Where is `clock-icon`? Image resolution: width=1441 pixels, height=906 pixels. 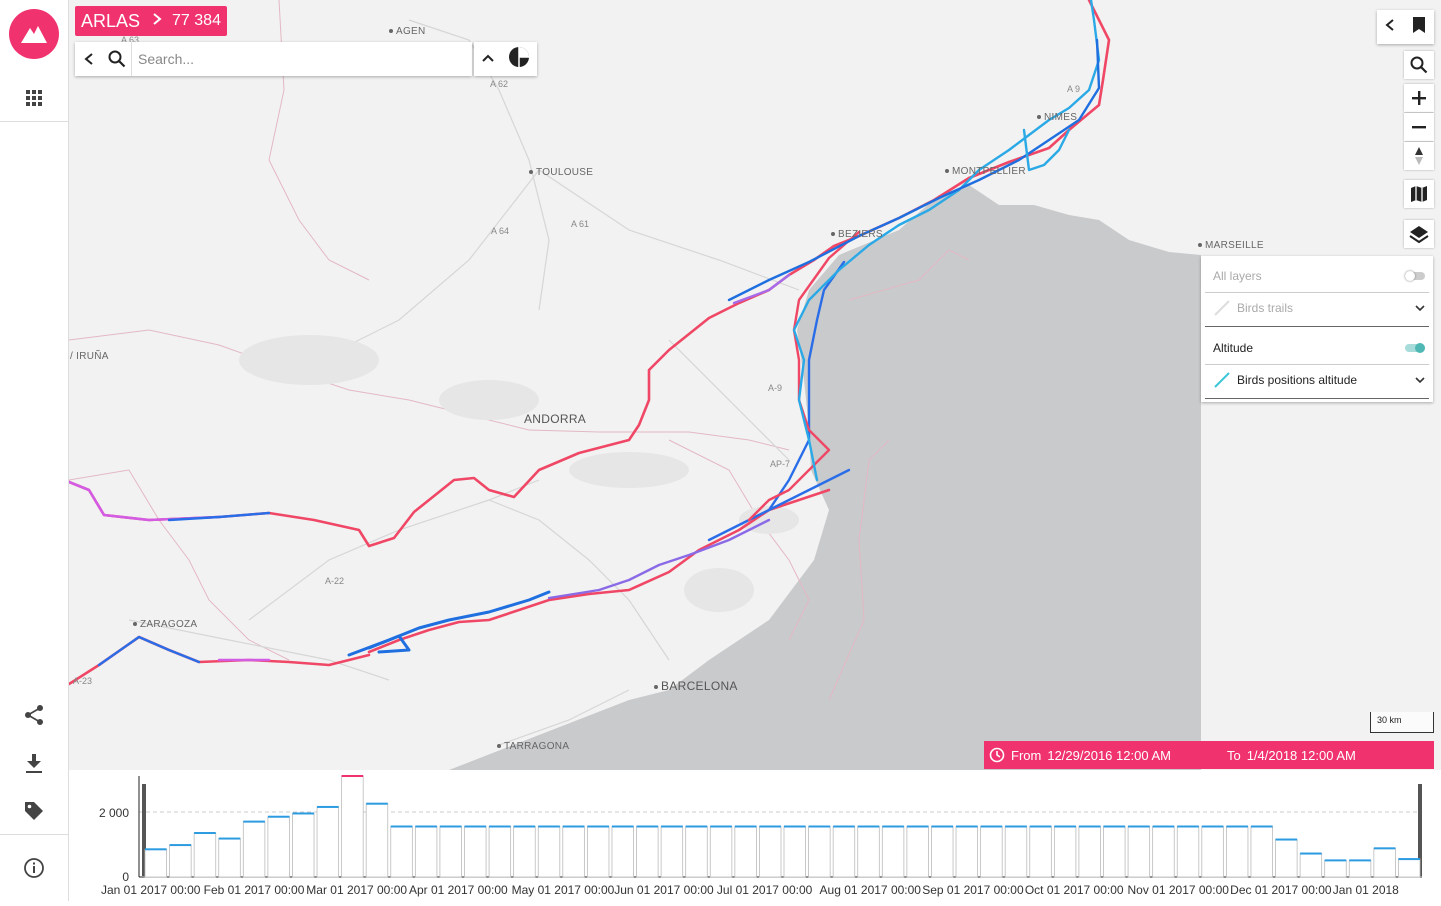 clock-icon is located at coordinates (997, 755).